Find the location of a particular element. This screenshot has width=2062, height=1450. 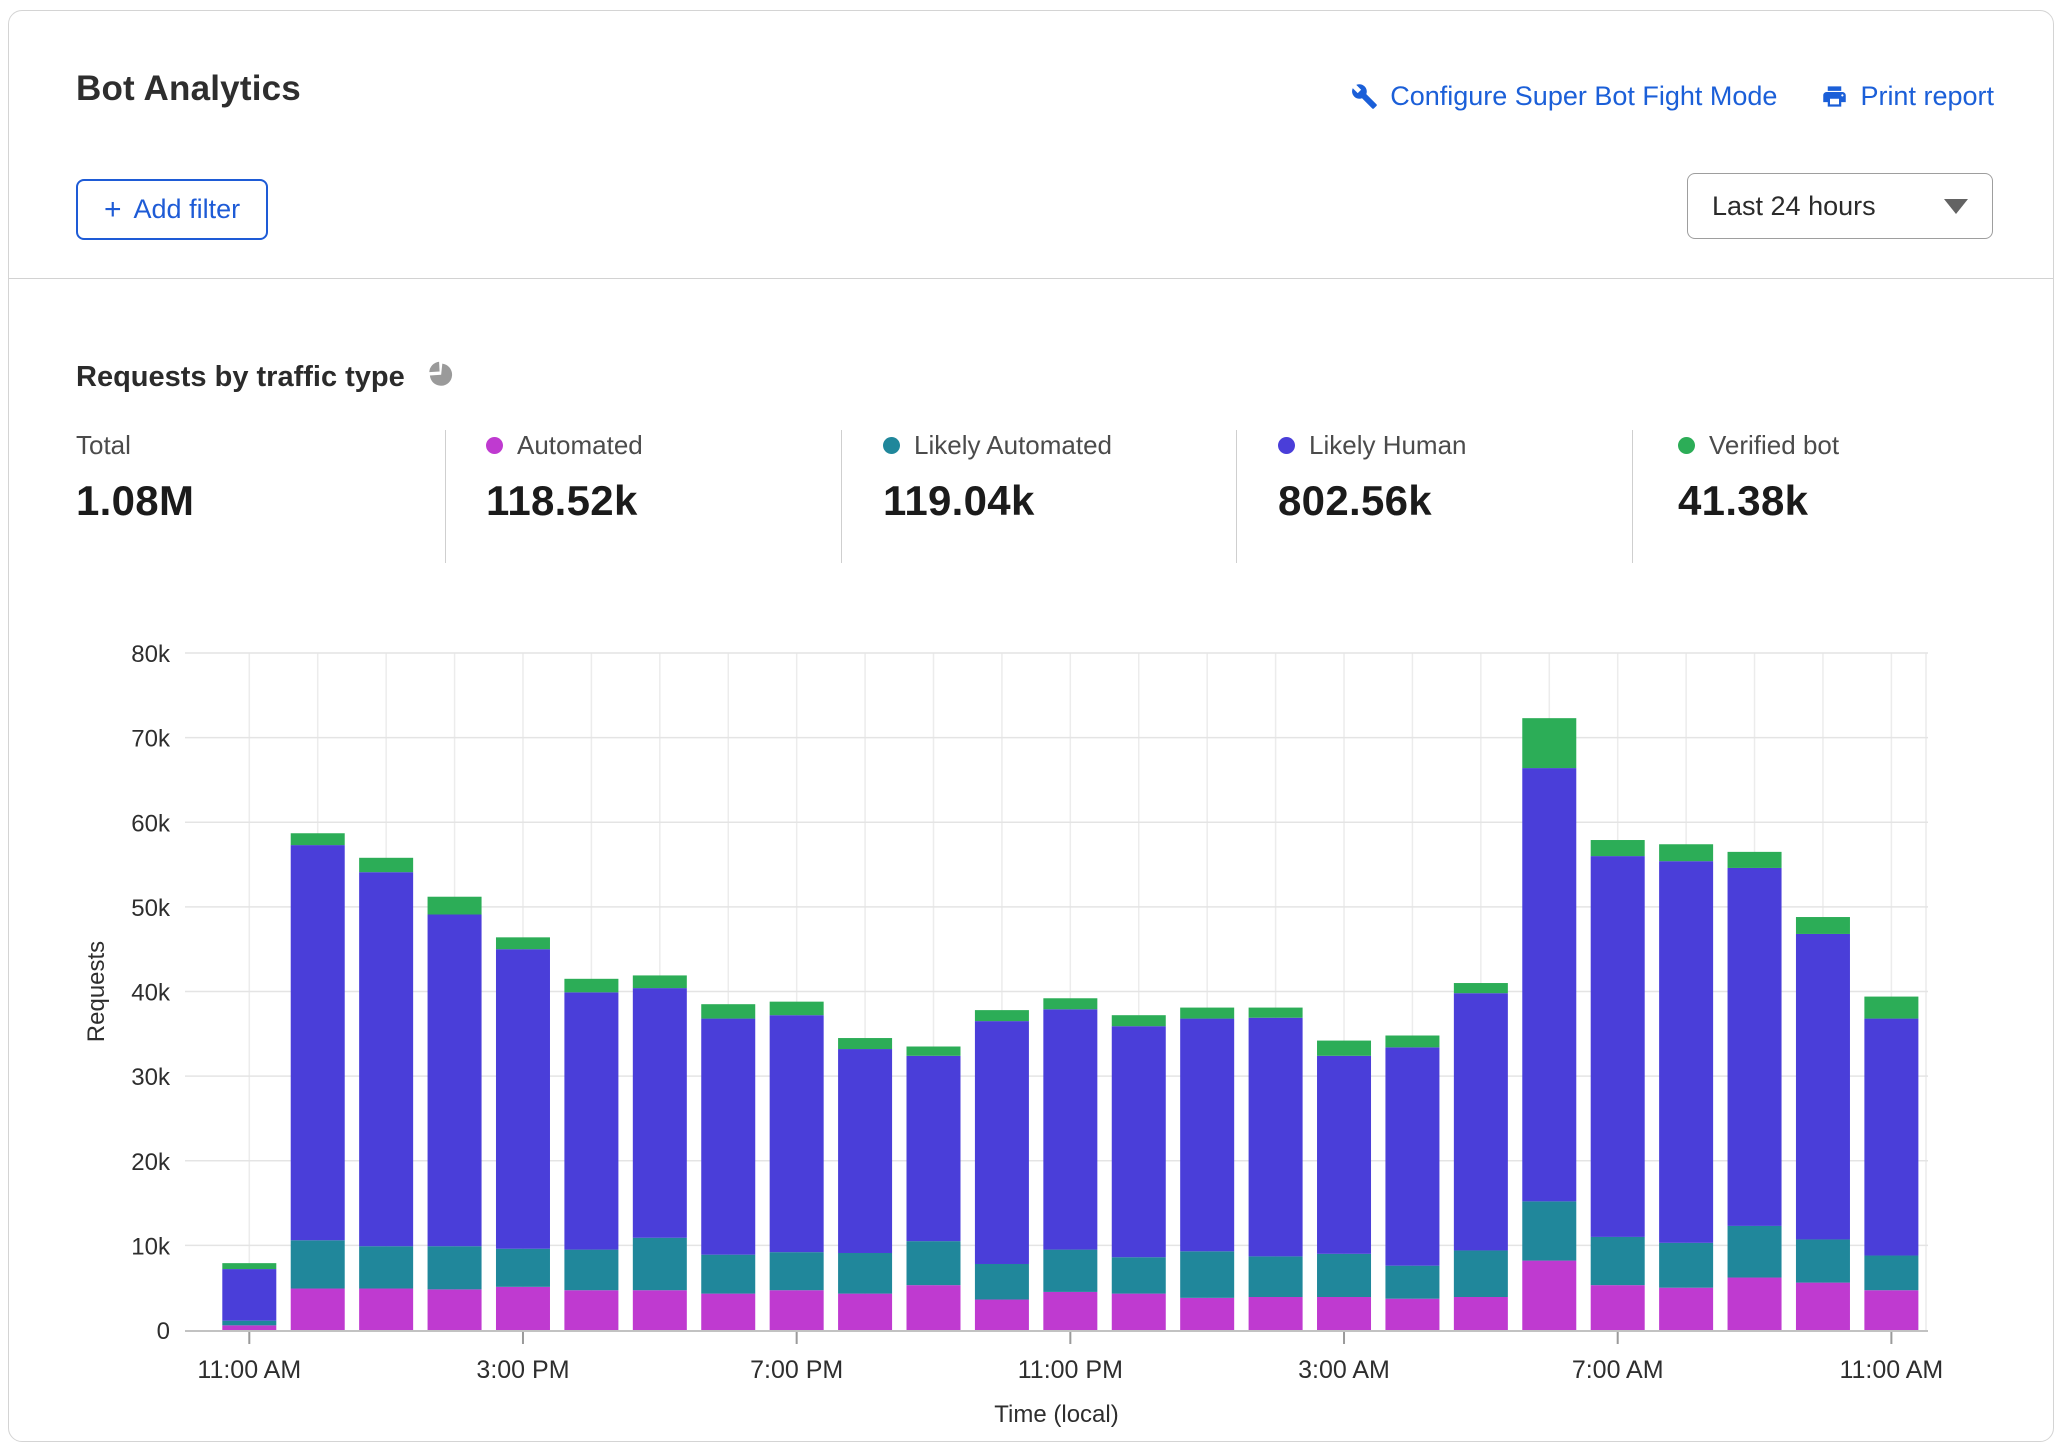

add-filter-button: + Add filter is located at coordinates (172, 209).